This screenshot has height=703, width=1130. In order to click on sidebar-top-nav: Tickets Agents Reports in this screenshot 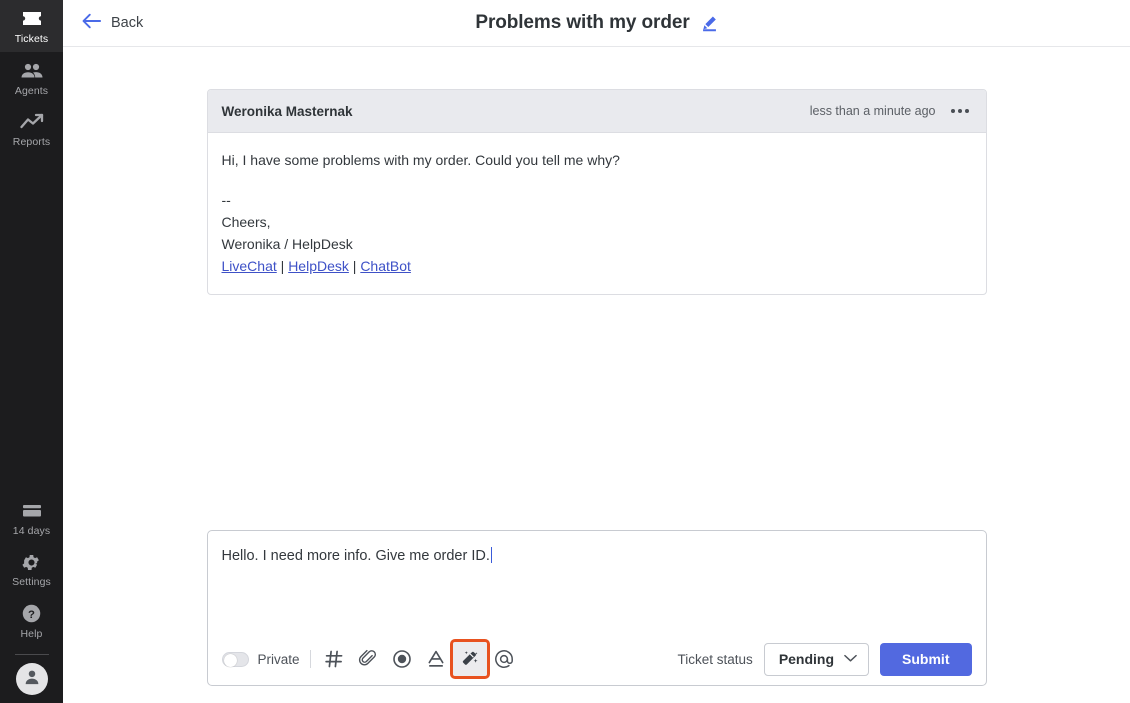, I will do `click(31, 77)`.